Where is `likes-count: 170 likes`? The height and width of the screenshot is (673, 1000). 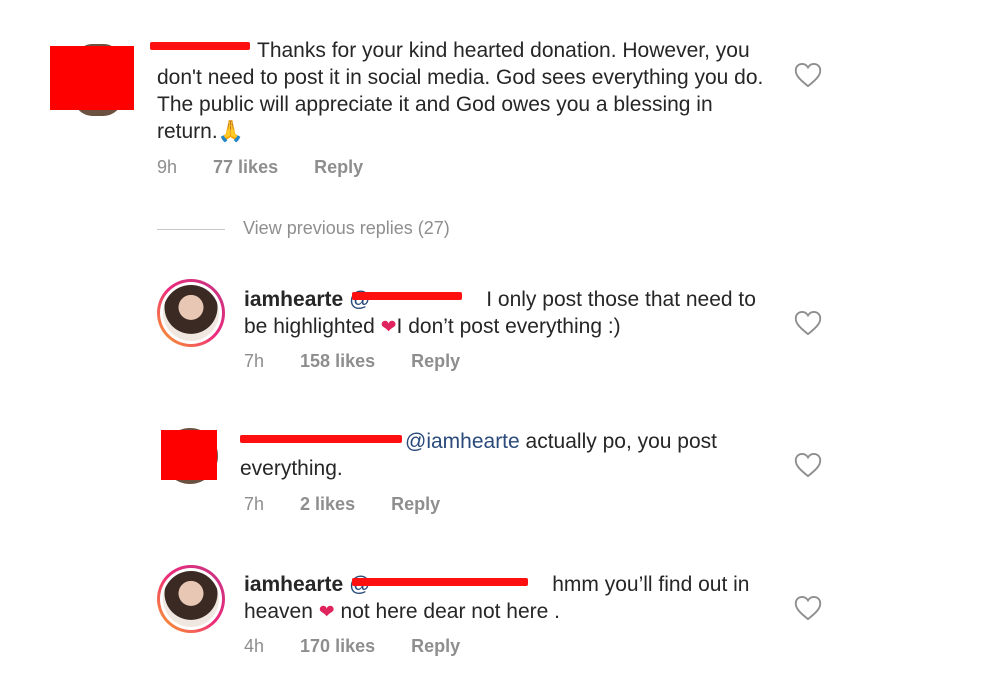
likes-count: 170 likes is located at coordinates (337, 646).